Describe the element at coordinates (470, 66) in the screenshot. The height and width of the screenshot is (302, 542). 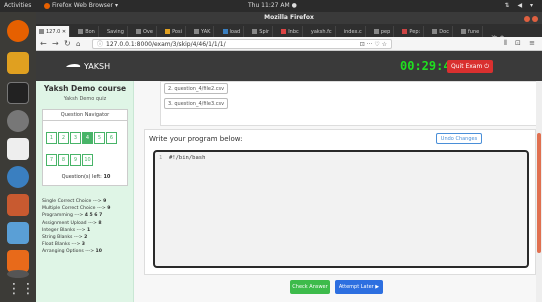
I see `quit-exam-button: Quit Exam ⏻` at that location.